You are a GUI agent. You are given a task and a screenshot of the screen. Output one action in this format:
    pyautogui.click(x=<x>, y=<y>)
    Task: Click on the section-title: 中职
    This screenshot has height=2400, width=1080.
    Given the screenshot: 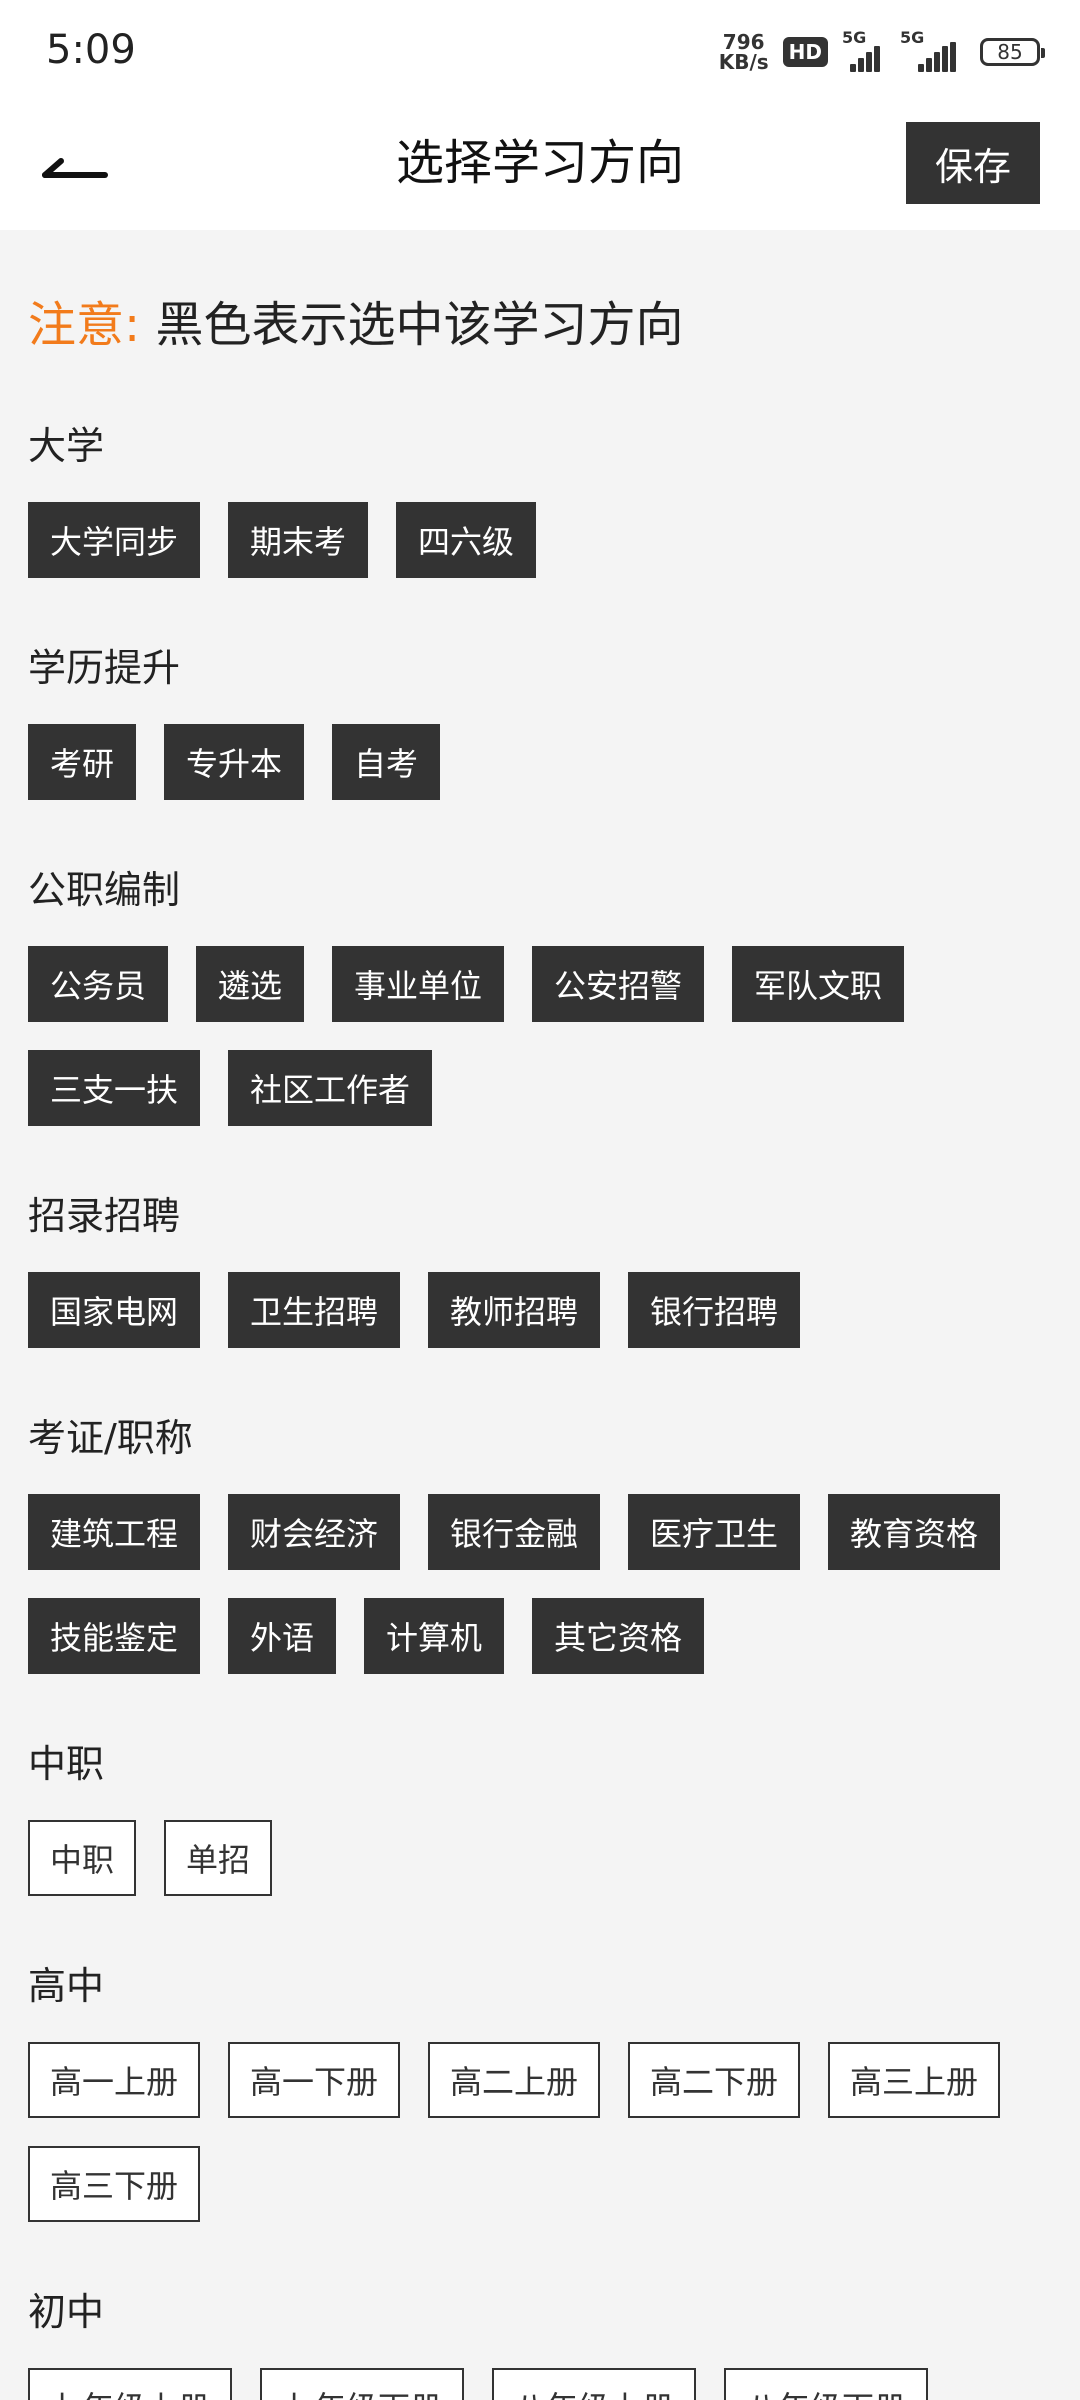 What is the action you would take?
    pyautogui.click(x=66, y=1764)
    